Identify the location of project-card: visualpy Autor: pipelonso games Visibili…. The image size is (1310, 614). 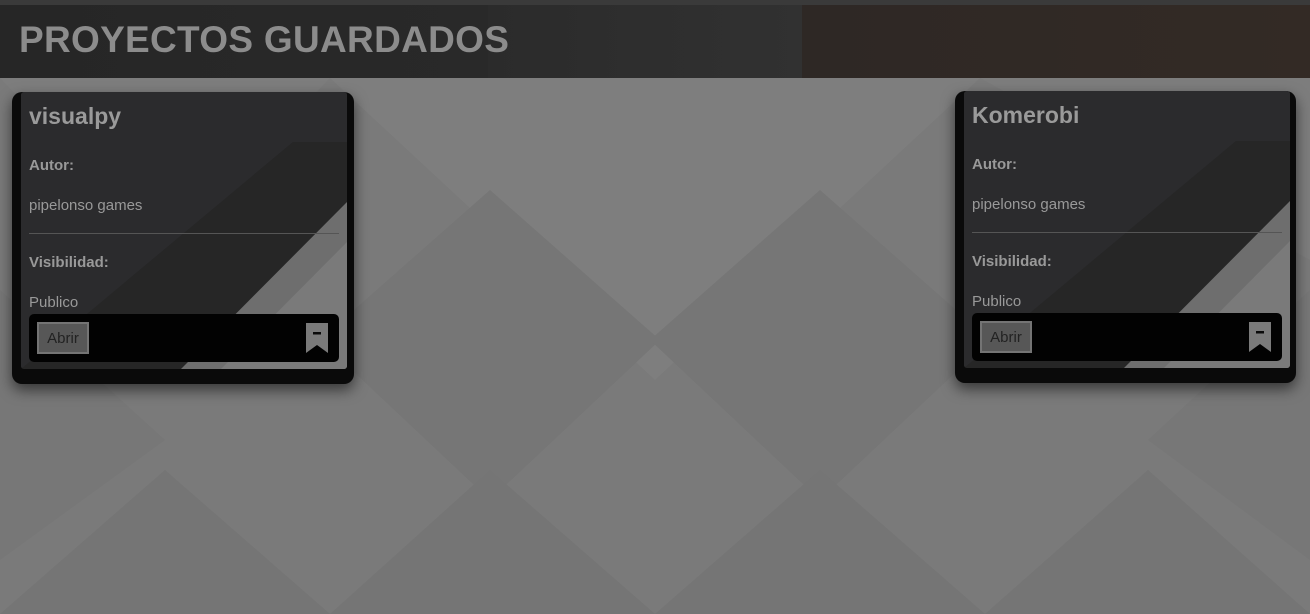
(184, 230).